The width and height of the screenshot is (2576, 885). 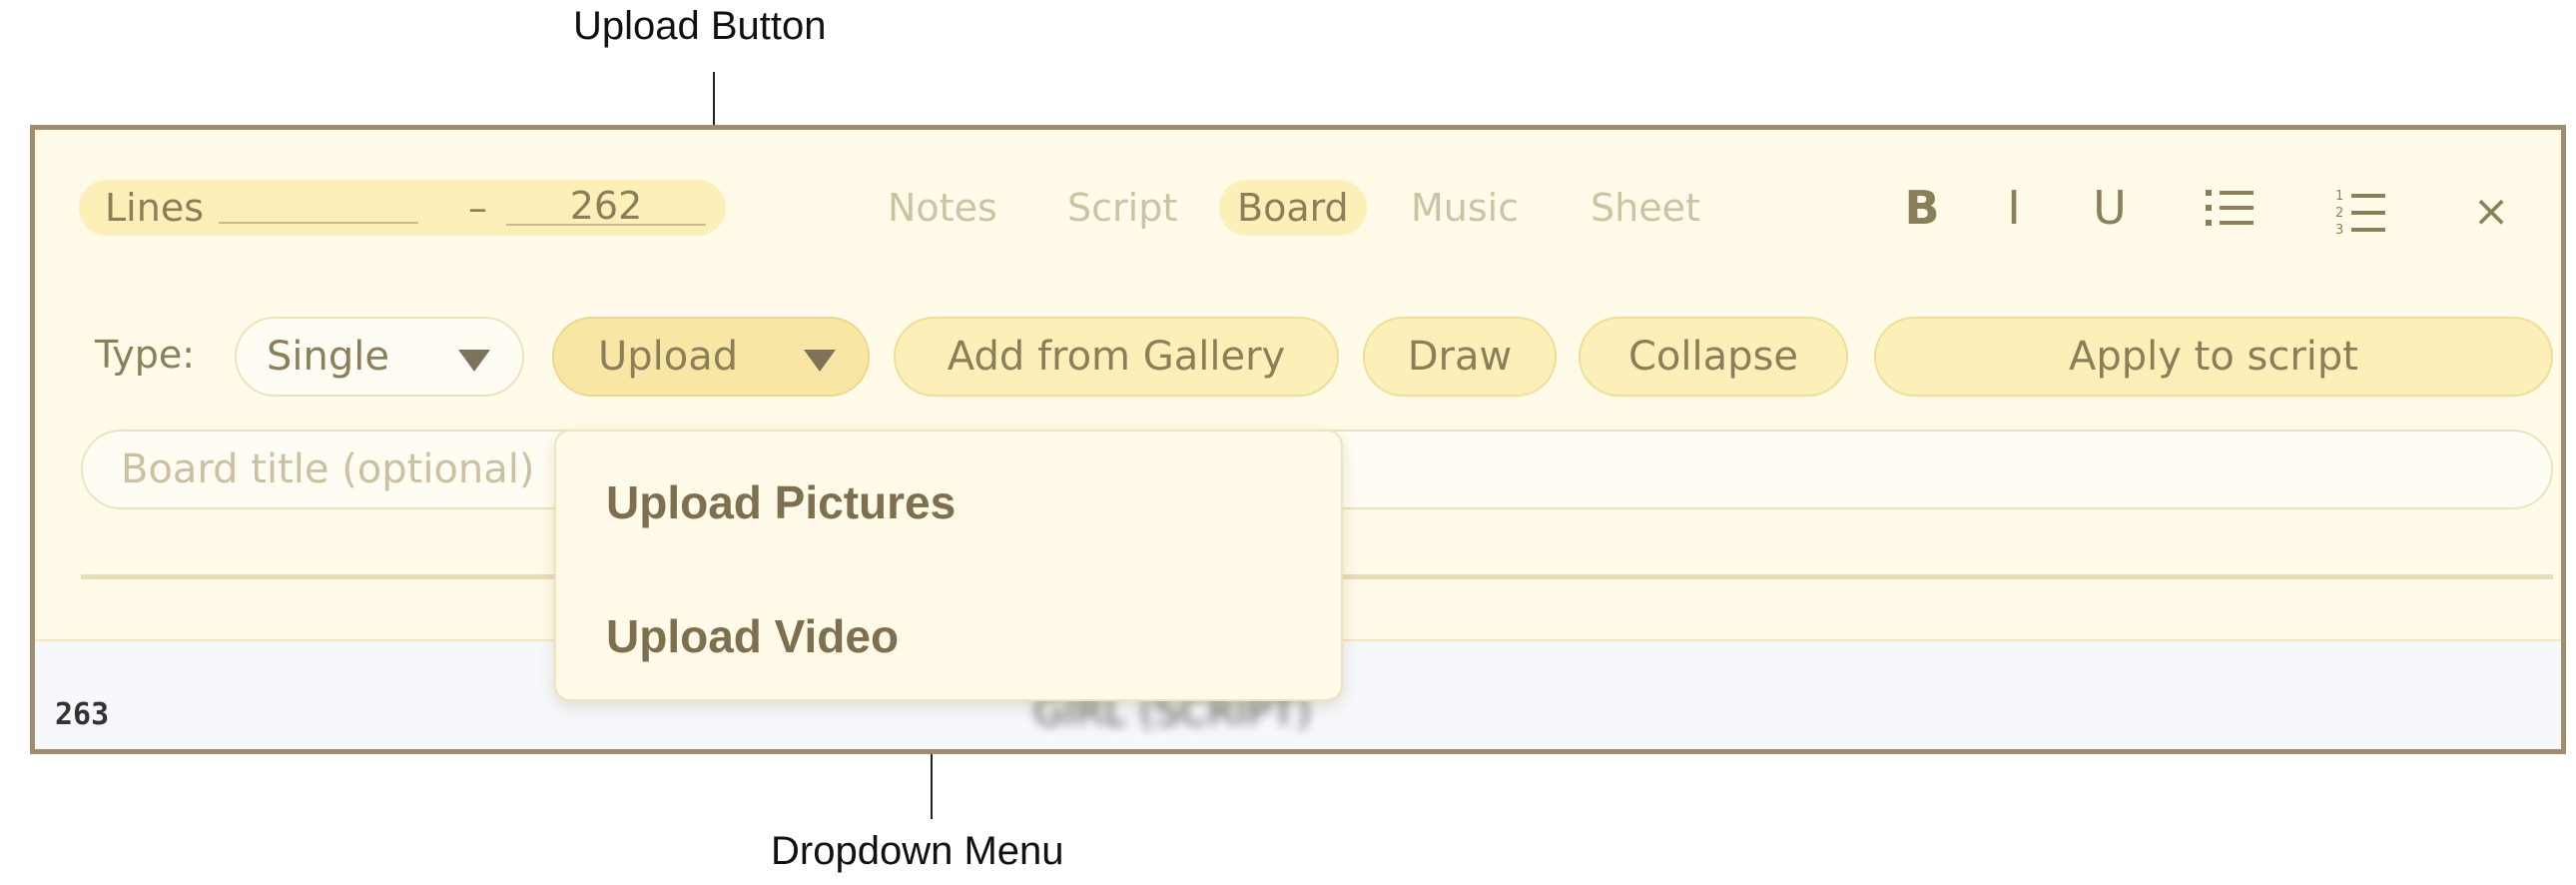 What do you see at coordinates (155, 208) in the screenshot?
I see `lines-label: Lines` at bounding box center [155, 208].